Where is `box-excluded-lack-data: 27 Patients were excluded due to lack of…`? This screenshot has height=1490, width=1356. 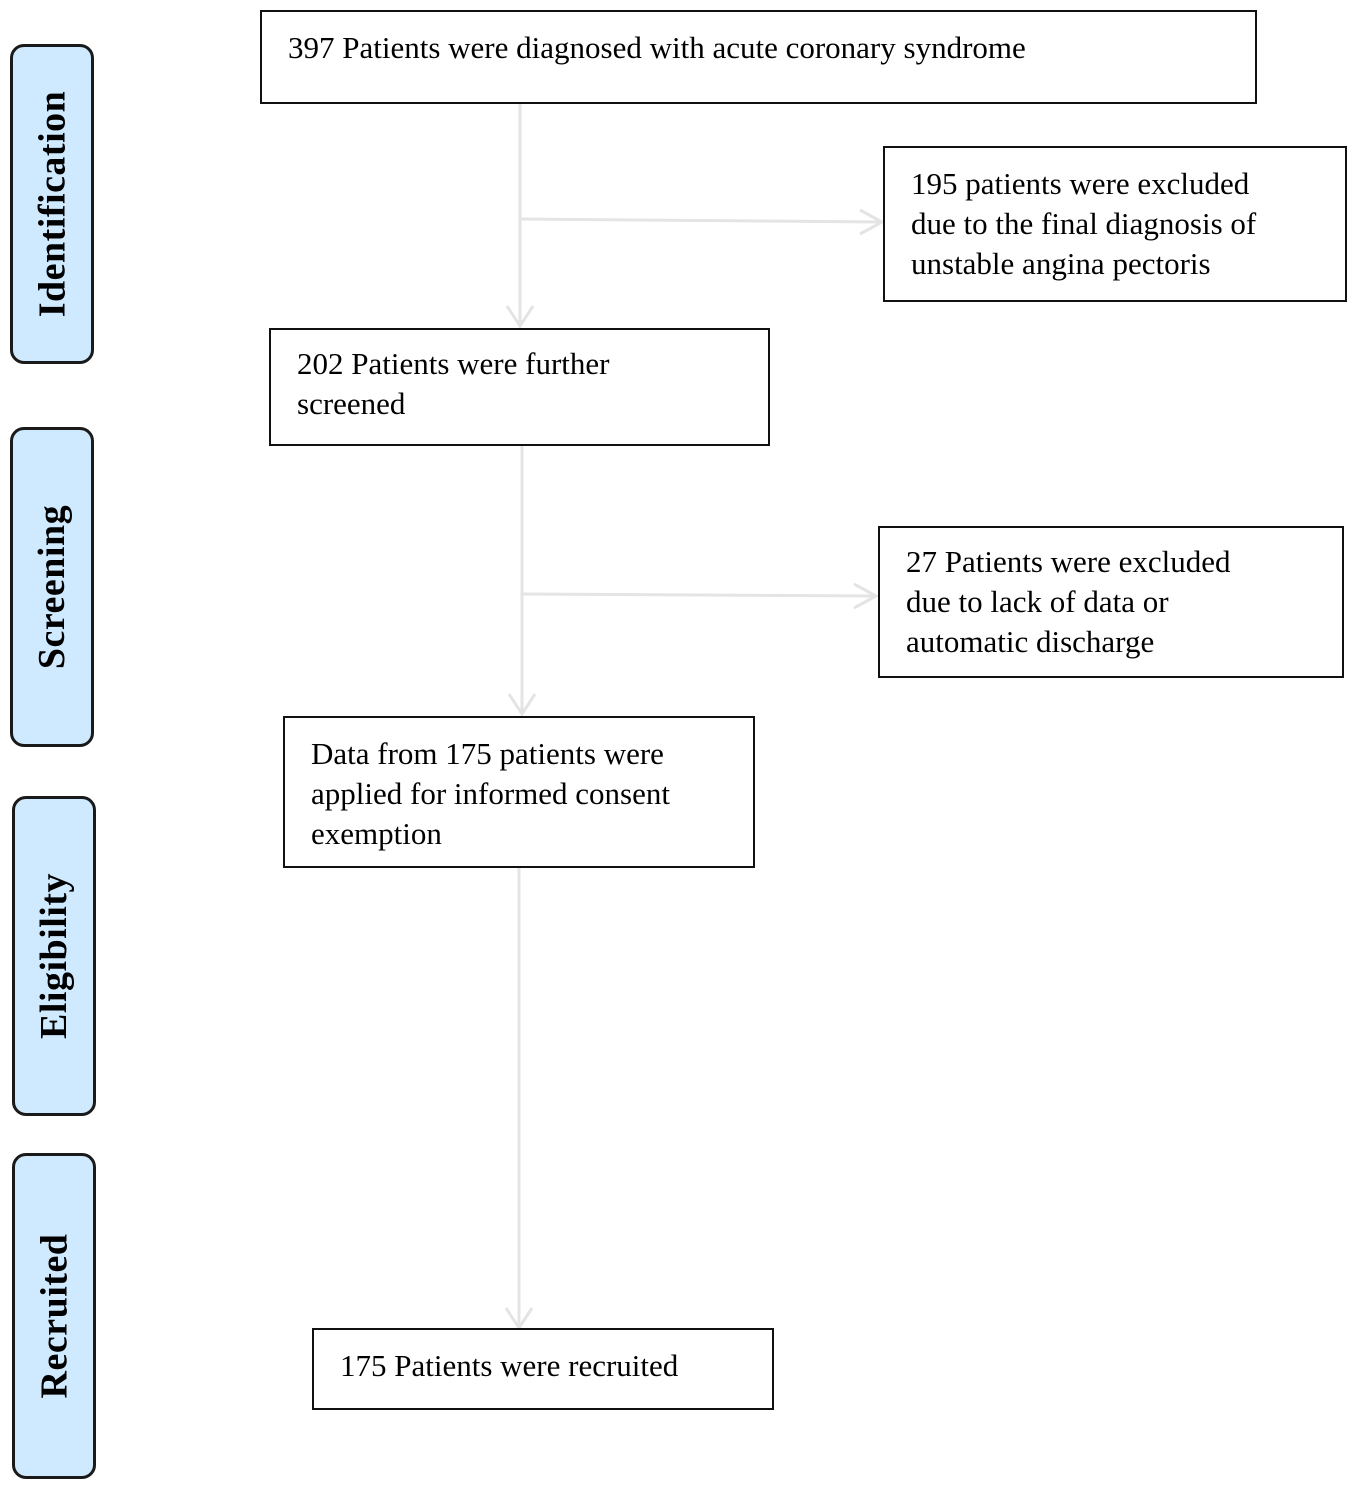 box-excluded-lack-data: 27 Patients were excluded due to lack of… is located at coordinates (1111, 602).